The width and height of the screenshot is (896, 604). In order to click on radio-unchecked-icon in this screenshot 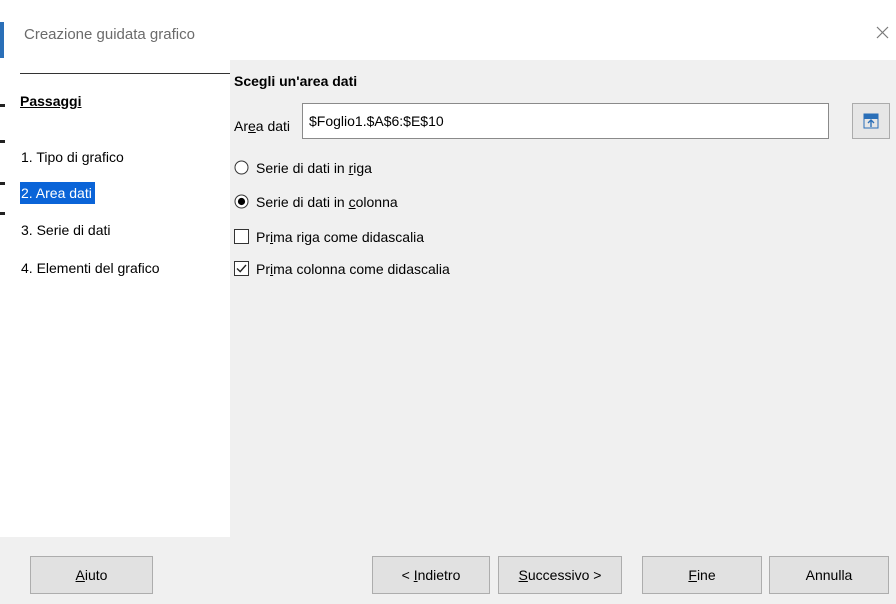, I will do `click(241, 167)`.